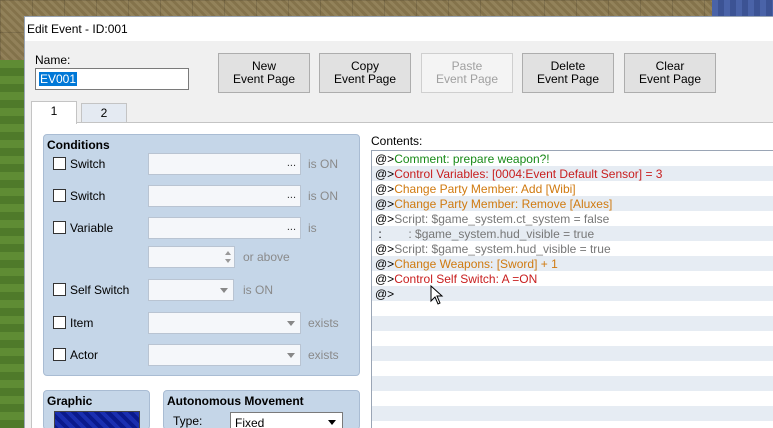 Image resolution: width=773 pixels, height=428 pixels. What do you see at coordinates (59, 163) in the screenshot?
I see `switch-1-checkbox` at bounding box center [59, 163].